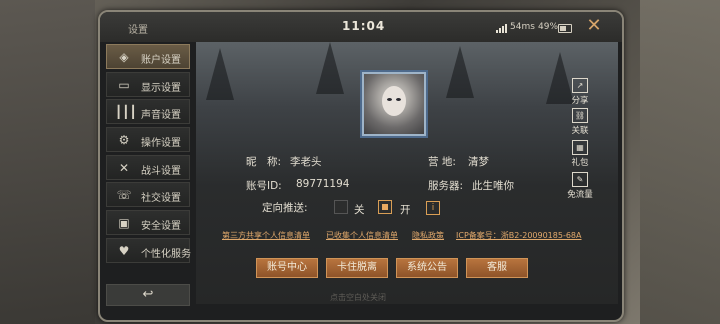 Image resolution: width=720 pixels, height=324 pixels. What do you see at coordinates (138, 30) in the screenshot?
I see `panel-title: 设置` at bounding box center [138, 30].